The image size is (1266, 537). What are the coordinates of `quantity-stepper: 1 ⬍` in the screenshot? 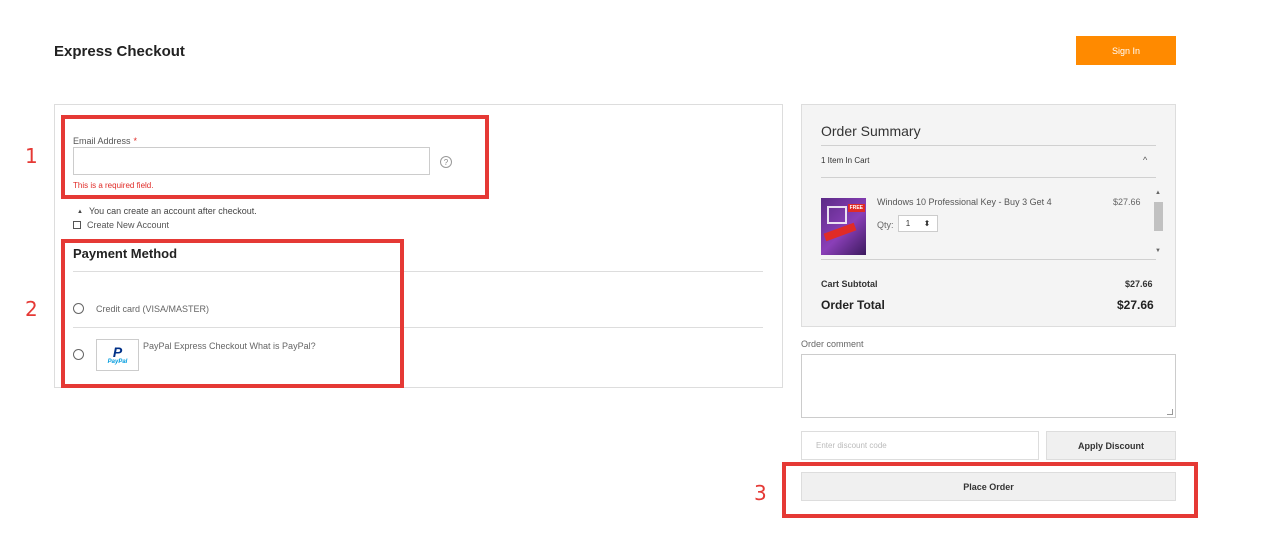 It's located at (918, 223).